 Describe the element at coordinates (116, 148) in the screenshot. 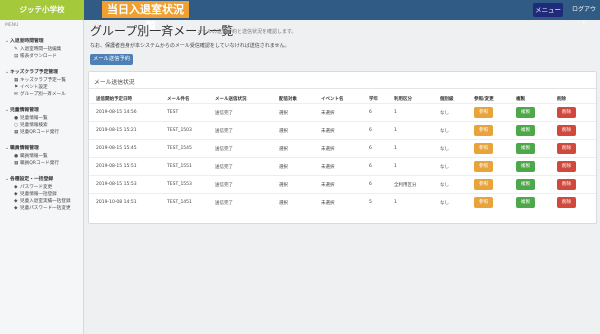

I see `cell-date: 2019-08-15 15:45` at that location.